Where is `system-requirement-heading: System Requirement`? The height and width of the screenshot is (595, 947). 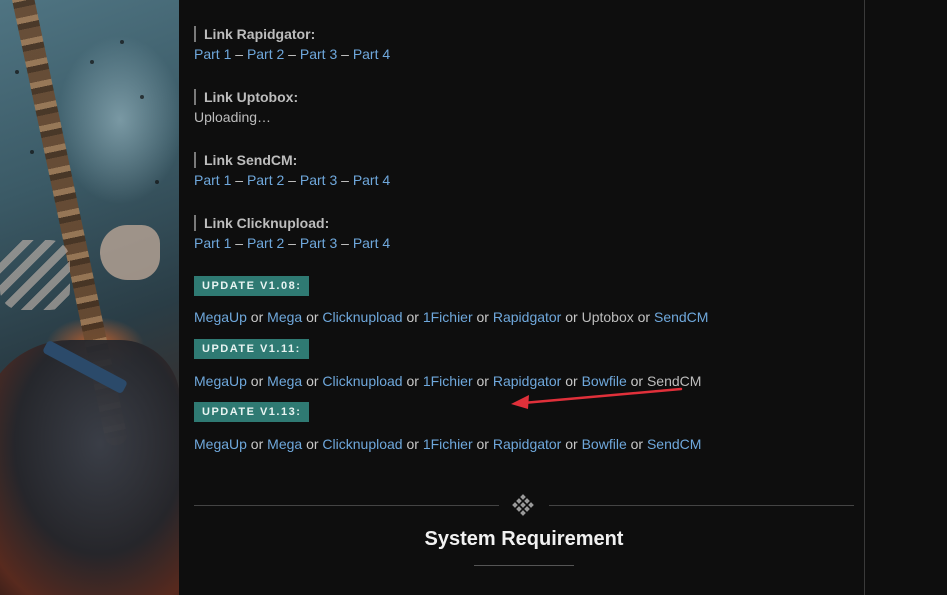
system-requirement-heading: System Requirement is located at coordinates (524, 539).